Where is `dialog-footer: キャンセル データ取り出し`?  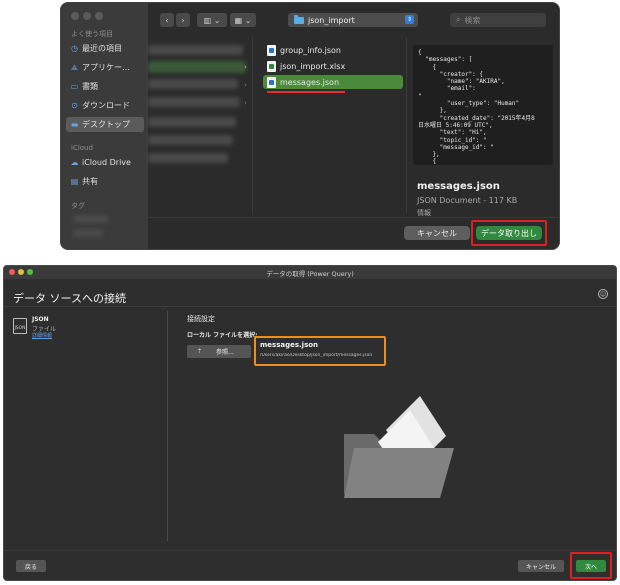
dialog-footer: キャンセル データ取り出し is located at coordinates (353, 233).